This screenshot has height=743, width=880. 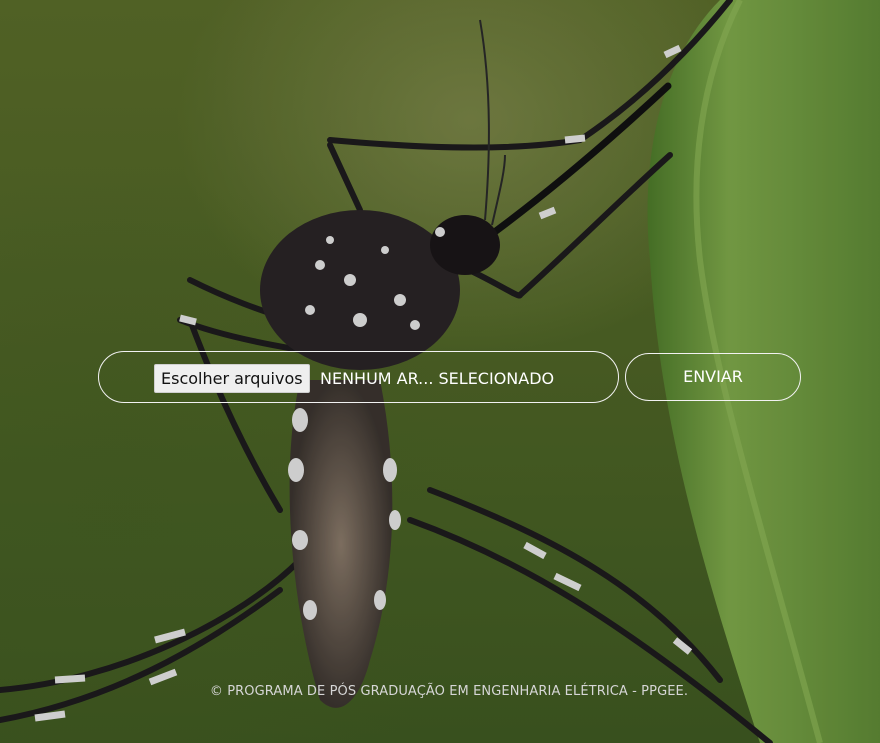 I want to click on file-selection-status: NENHUM AR... SELECIONADO, so click(x=437, y=378).